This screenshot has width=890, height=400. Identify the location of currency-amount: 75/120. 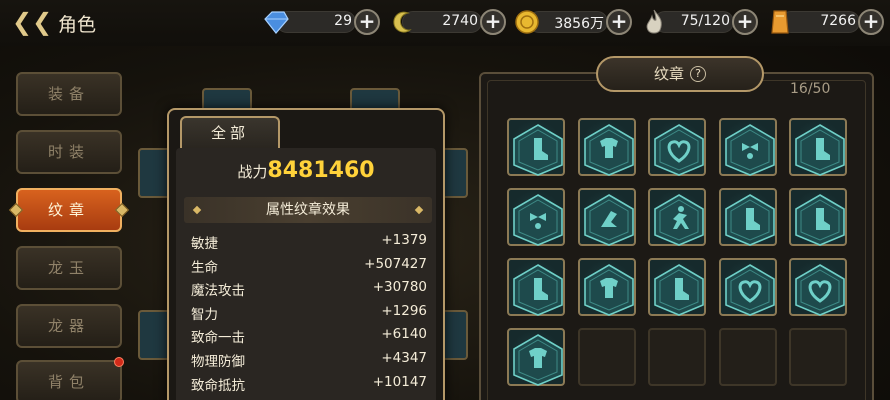
(705, 21).